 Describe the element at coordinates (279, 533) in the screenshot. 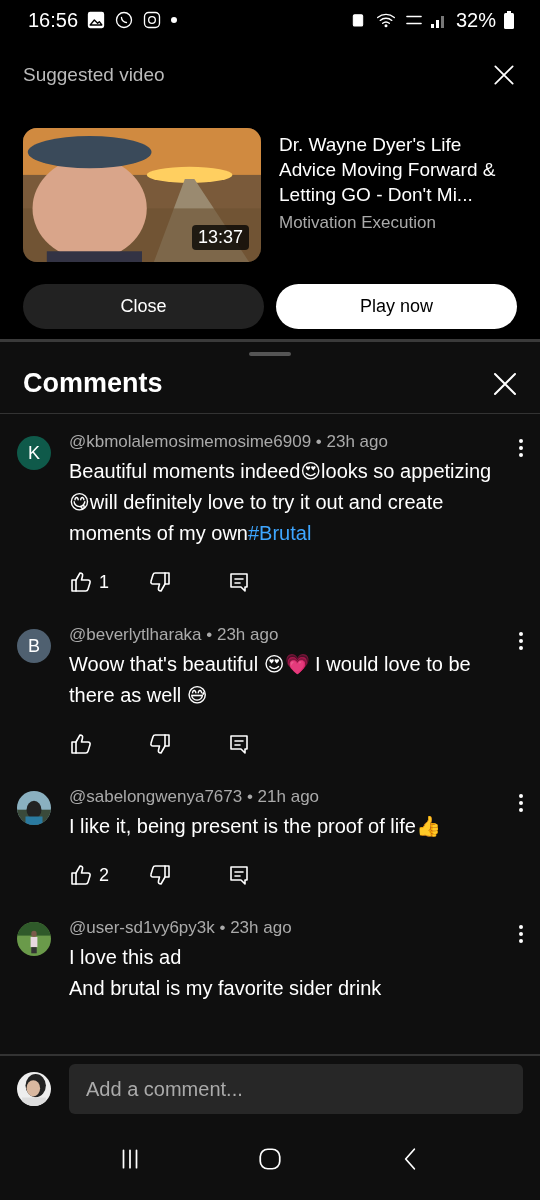

I see `hashtag-link: #Brutal` at that location.